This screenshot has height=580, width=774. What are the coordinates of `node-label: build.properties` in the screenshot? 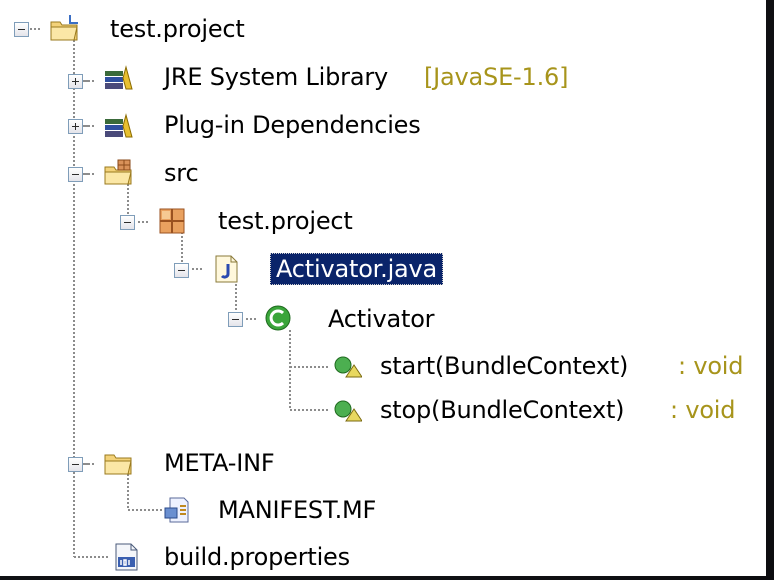 It's located at (257, 557).